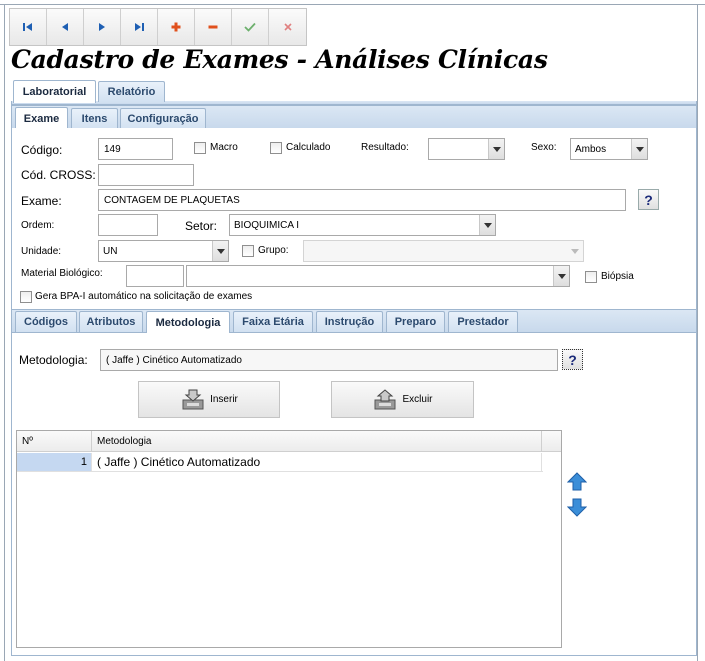 This screenshot has width=705, height=661. Describe the element at coordinates (572, 359) in the screenshot. I see `metodologia-help-button: ?` at that location.